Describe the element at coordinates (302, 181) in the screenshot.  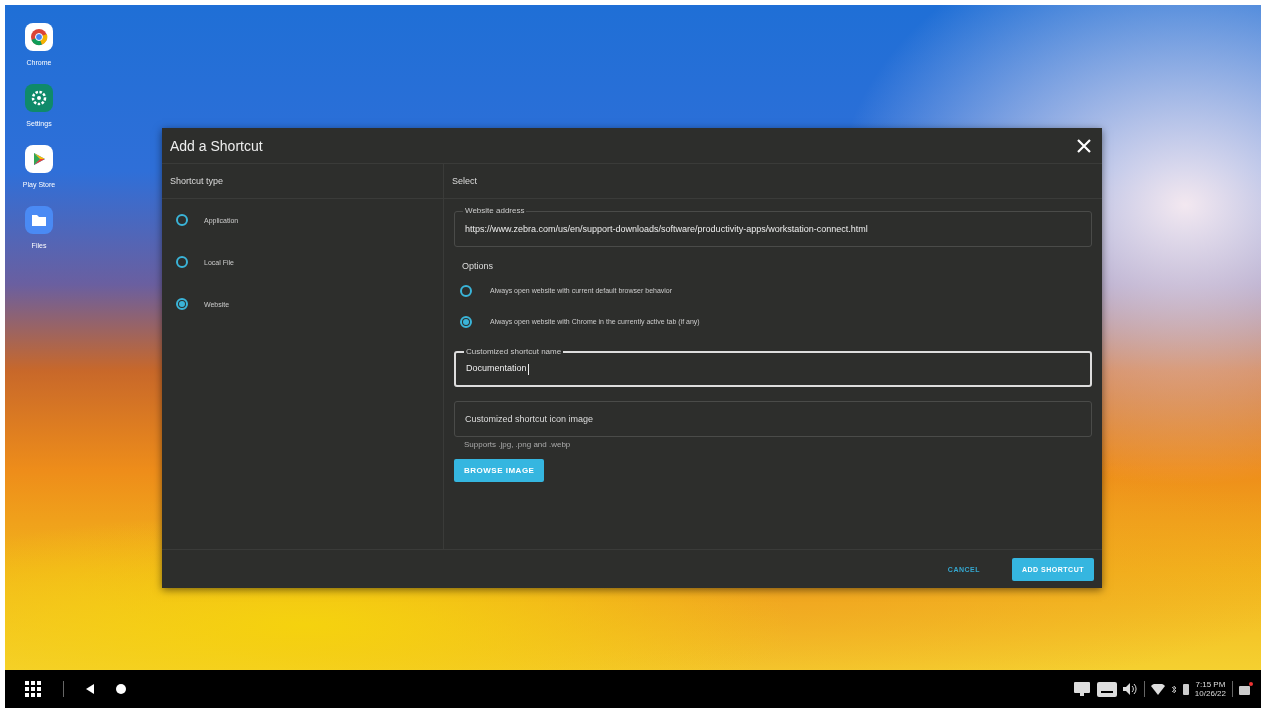
I see `section-heading: Shortcut type` at that location.